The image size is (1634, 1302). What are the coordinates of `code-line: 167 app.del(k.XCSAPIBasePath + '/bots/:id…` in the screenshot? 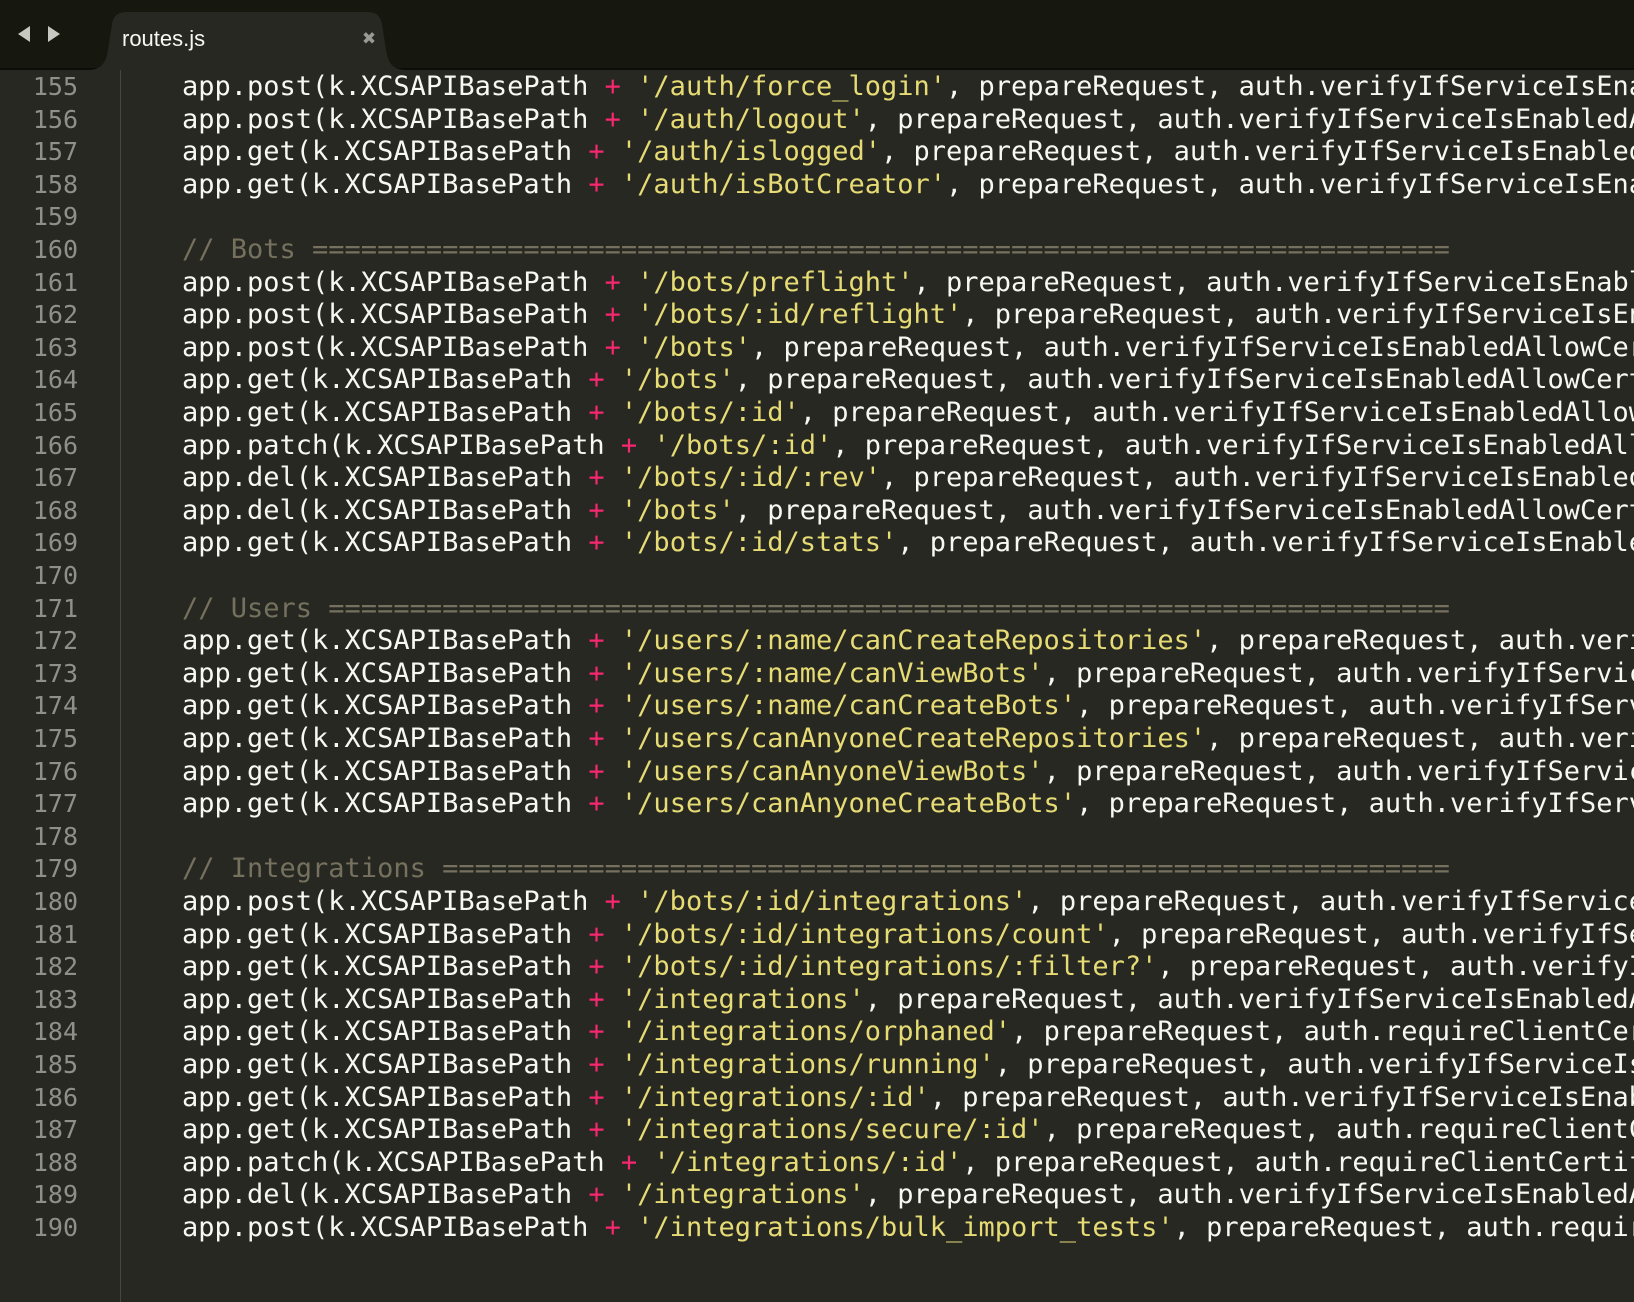 It's located at (817, 478).